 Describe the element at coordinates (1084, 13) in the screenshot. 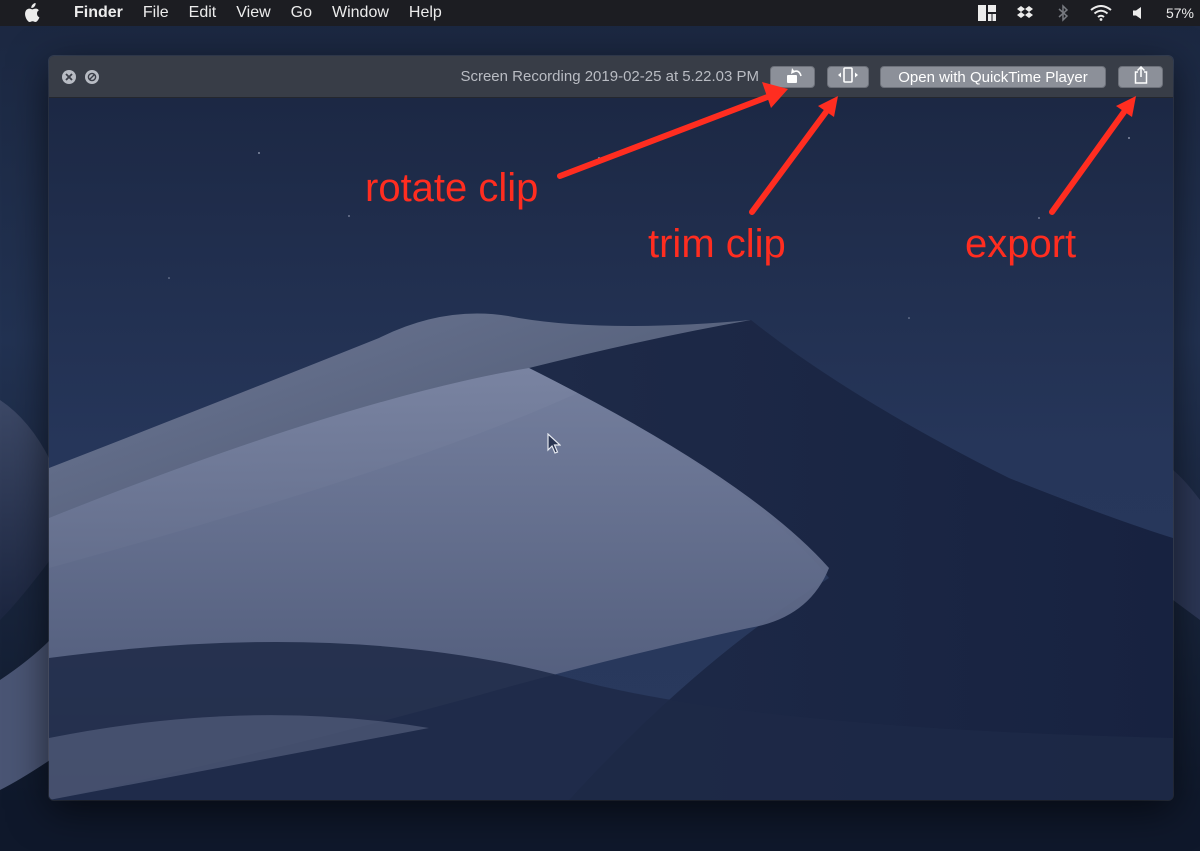

I see `status-area: 57%` at that location.